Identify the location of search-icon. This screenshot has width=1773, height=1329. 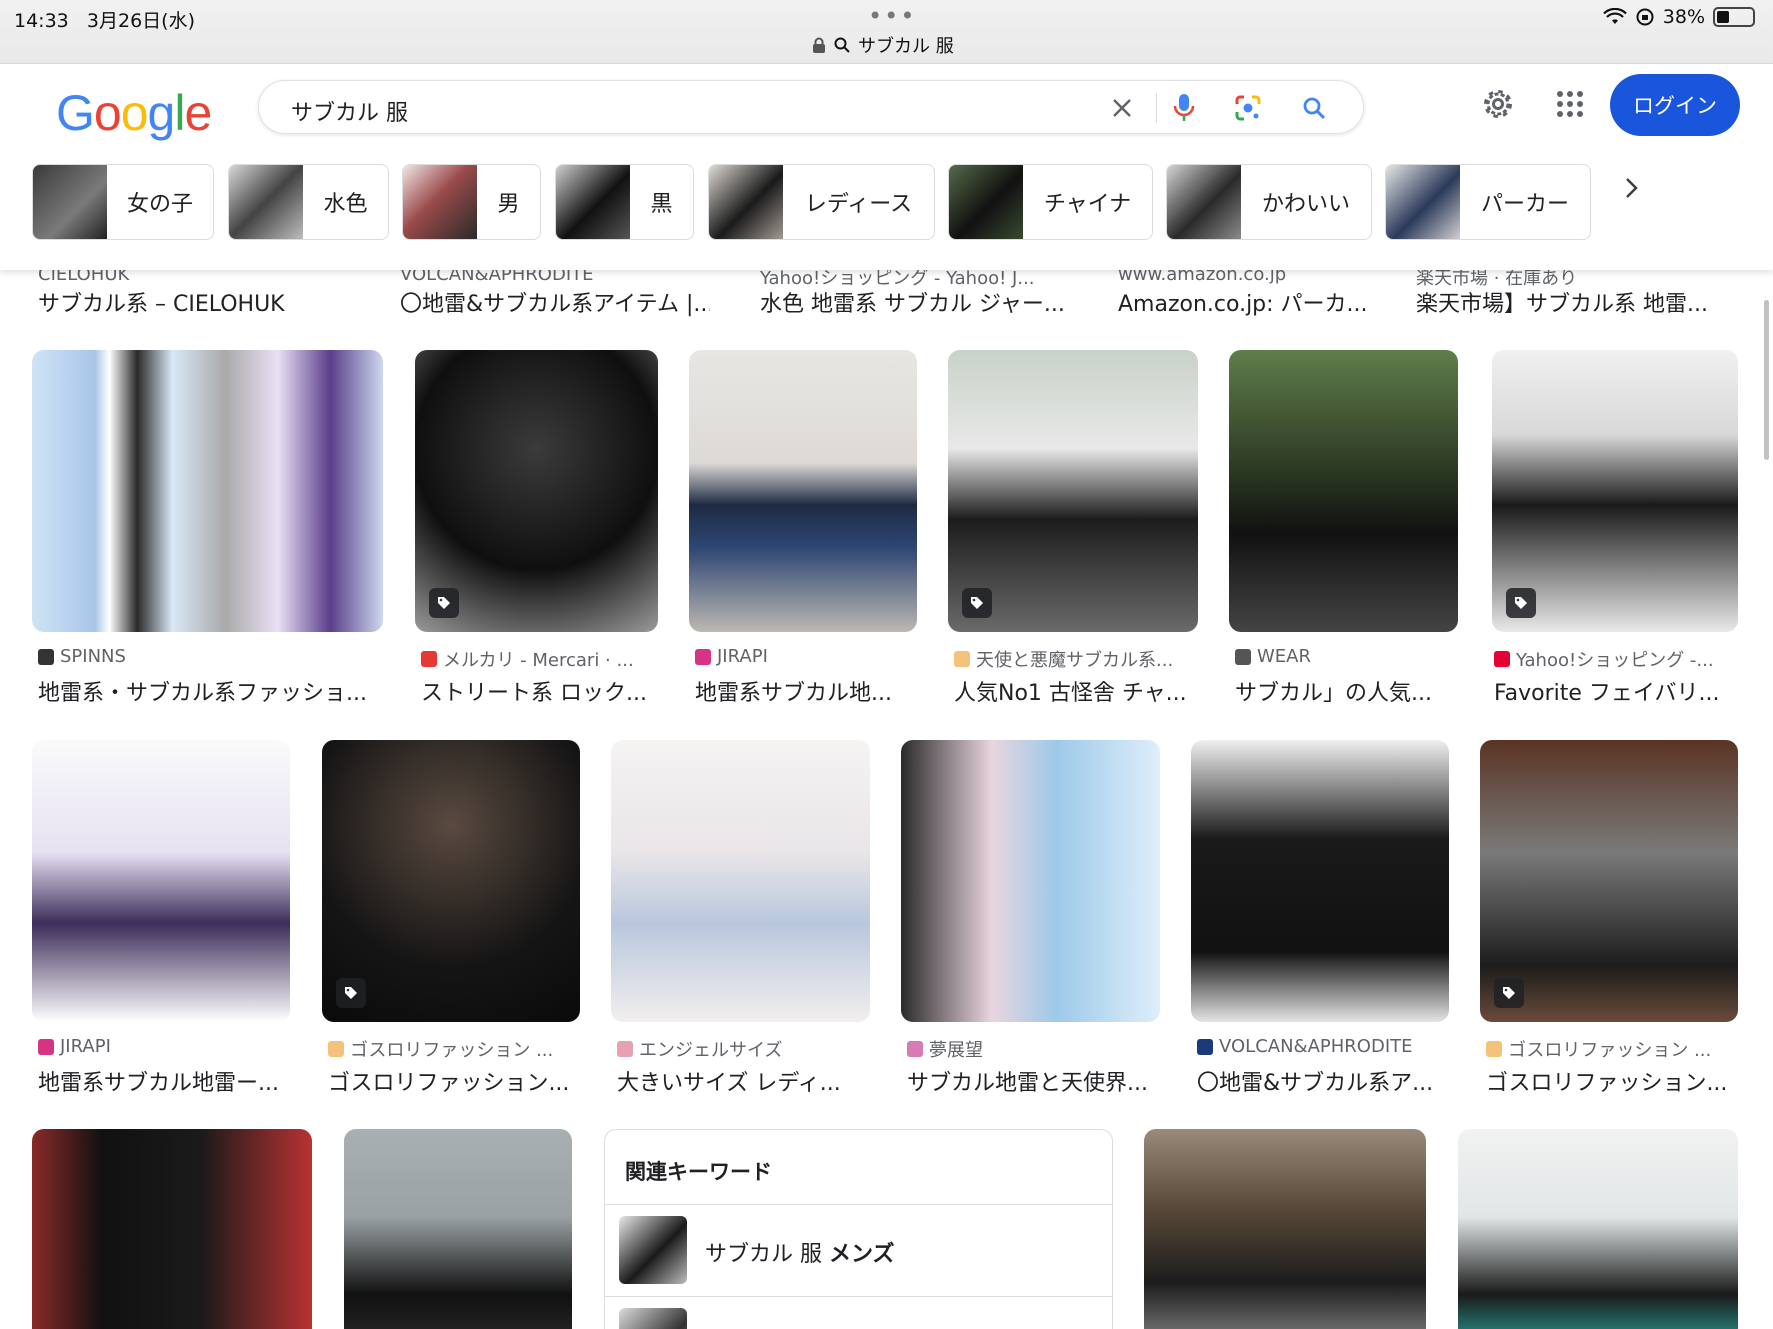
(842, 45).